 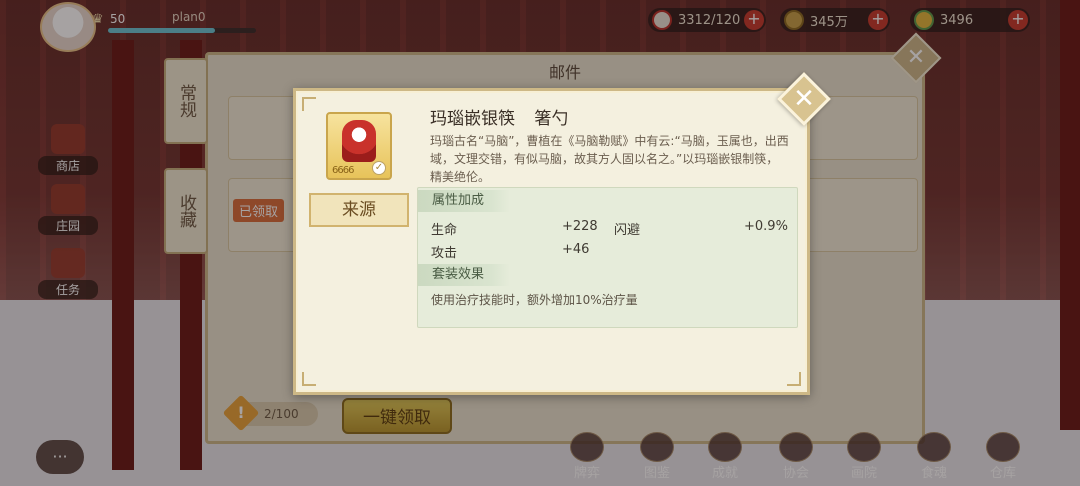 What do you see at coordinates (534, 300) in the screenshot?
I see `set-effect-text: 使用治疗技能时，额外增加10%治疗量` at bounding box center [534, 300].